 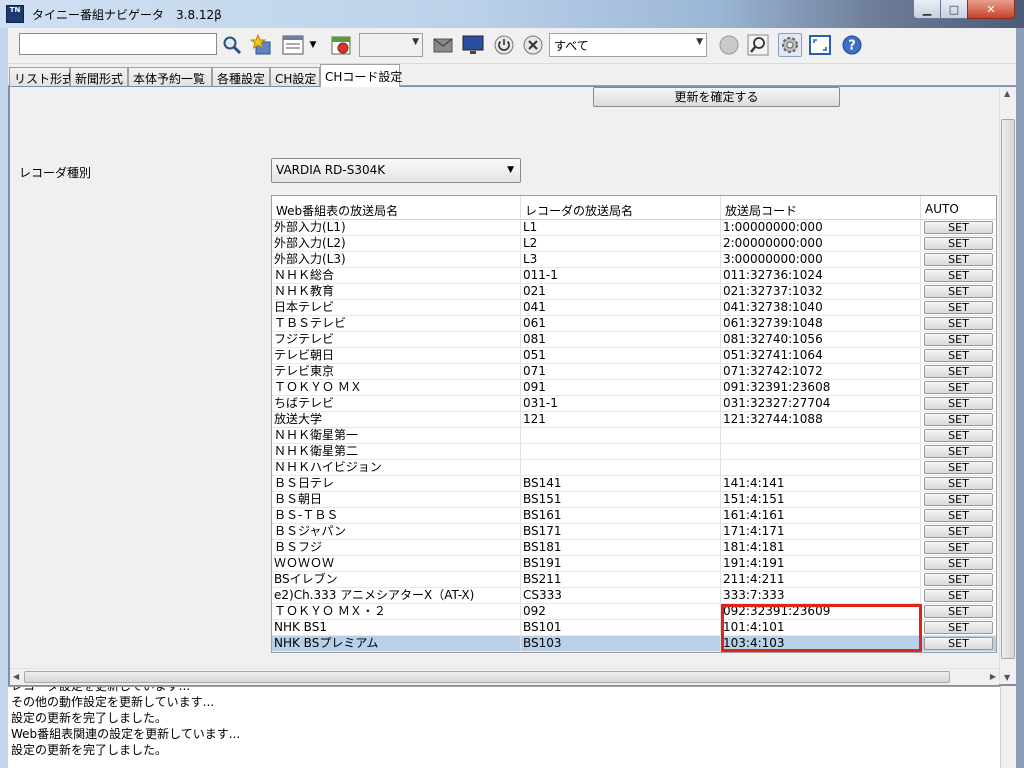 What do you see at coordinates (821, 207) in the screenshot?
I see `column-header-station-code: 放送局コード` at bounding box center [821, 207].